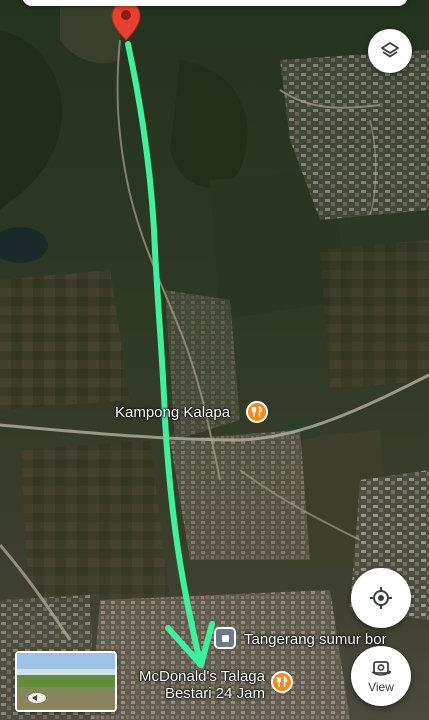 The width and height of the screenshot is (429, 720). I want to click on square-place-icon, so click(225, 638).